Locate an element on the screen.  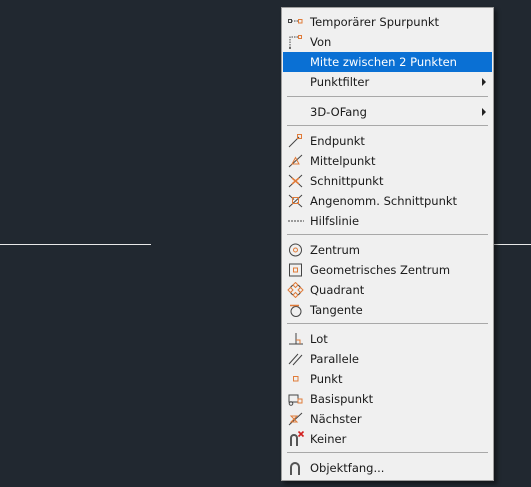
menu-item-tangent: Tangente is located at coordinates (387, 310).